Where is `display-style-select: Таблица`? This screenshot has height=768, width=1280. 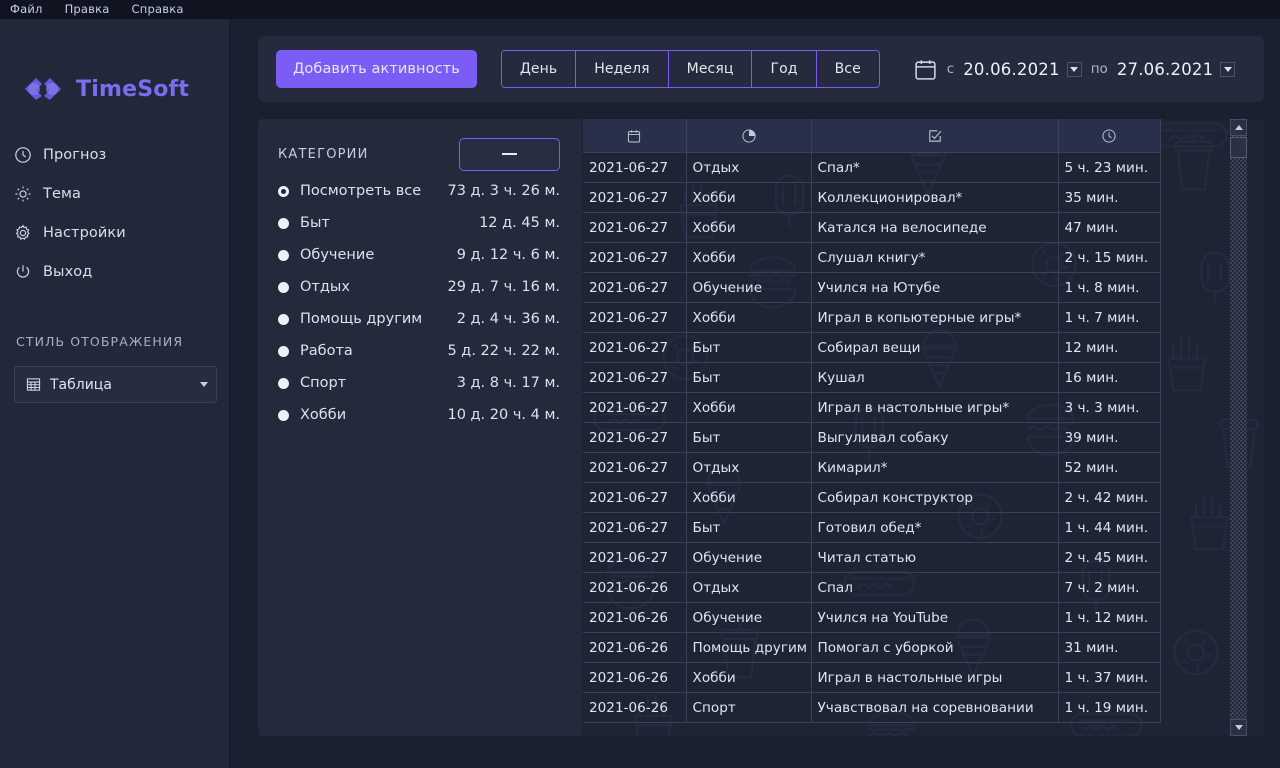 display-style-select: Таблица is located at coordinates (115, 384).